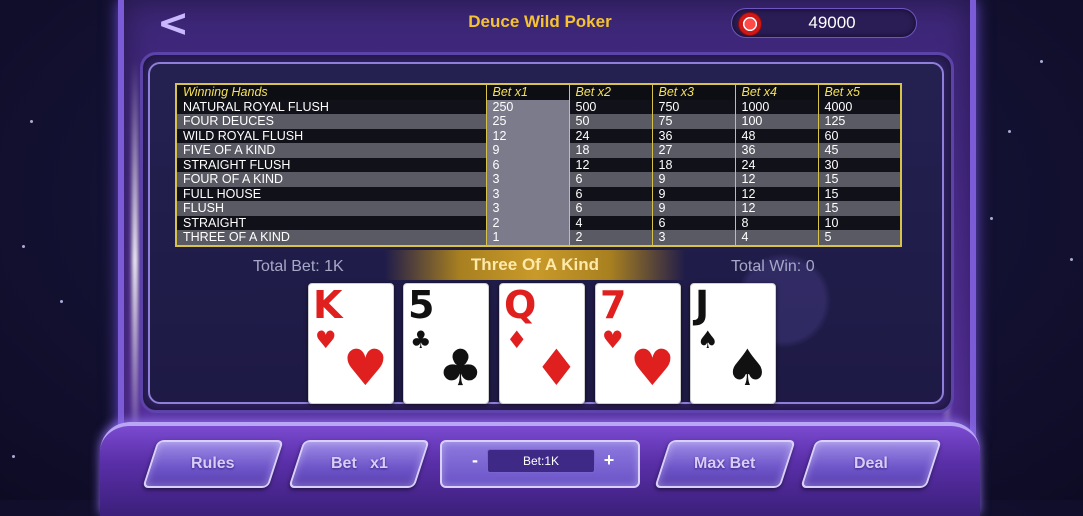 Image resolution: width=1083 pixels, height=516 pixels. I want to click on payout-cell: 500, so click(611, 106).